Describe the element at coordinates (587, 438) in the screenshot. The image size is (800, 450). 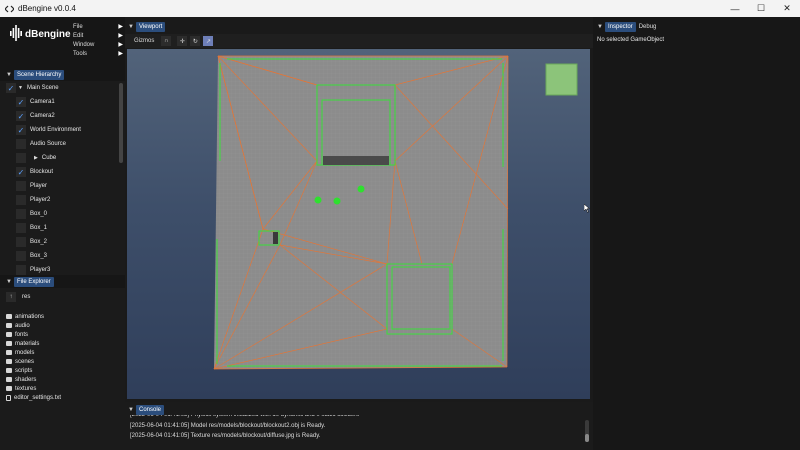
I see `console-scrollbar-thumb` at that location.